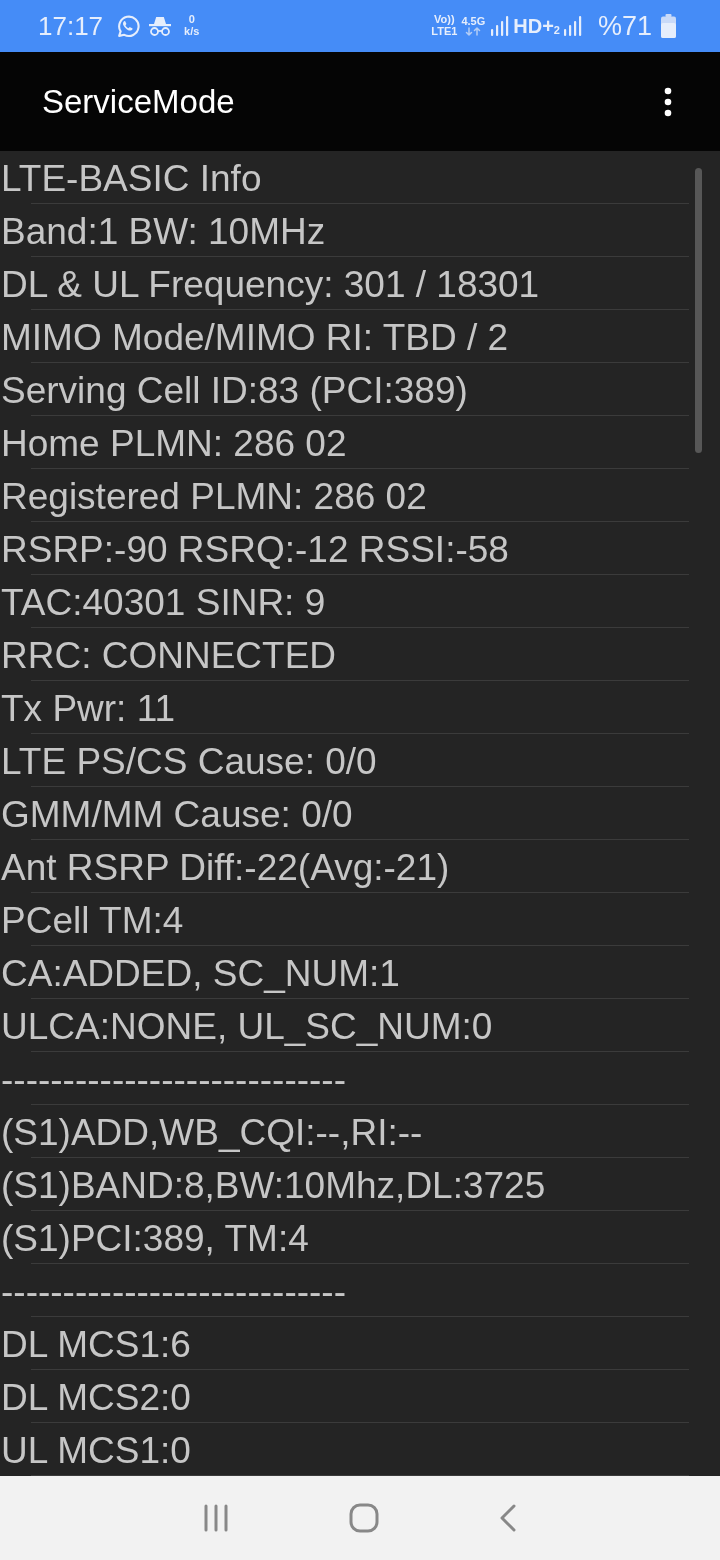 This screenshot has width=720, height=1560. I want to click on info-text: LTE-BASIC Info, so click(131, 179).